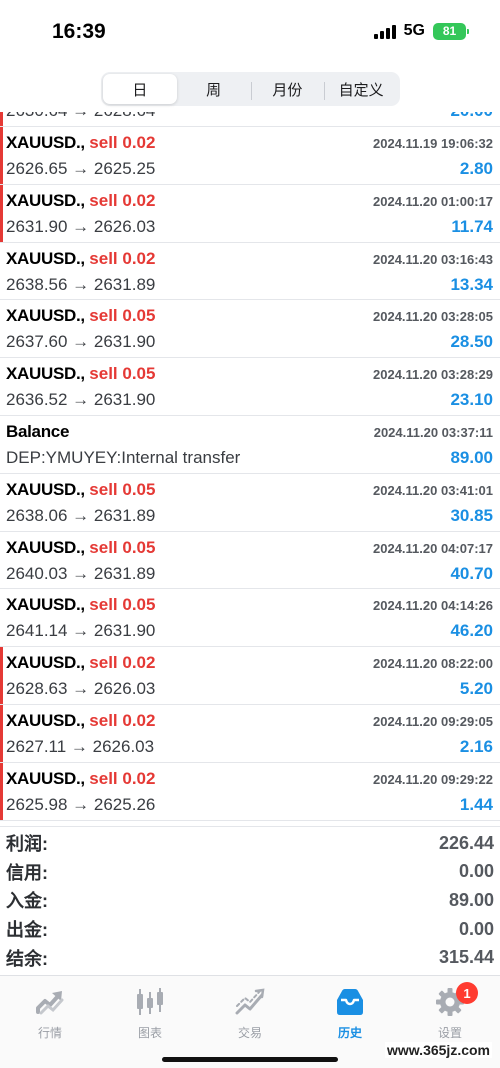  What do you see at coordinates (249, 548) in the screenshot?
I see `row-header: XAUUSD., sell 0.05 2024.11.20 04:07:17` at bounding box center [249, 548].